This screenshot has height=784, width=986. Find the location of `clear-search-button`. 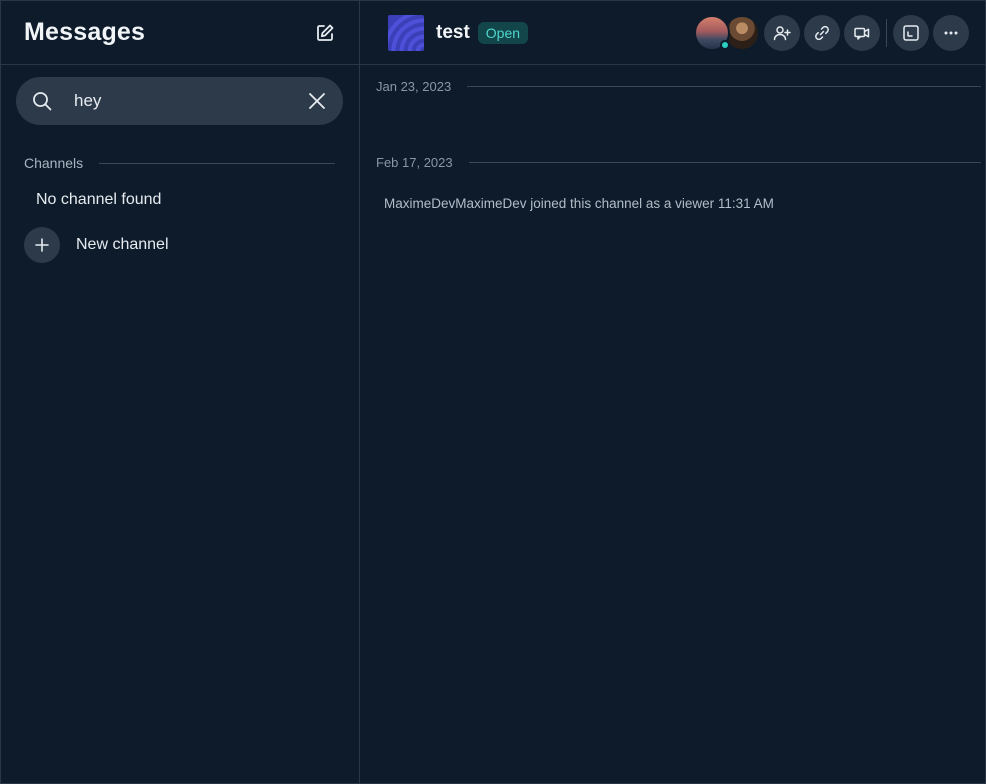

clear-search-button is located at coordinates (317, 101).